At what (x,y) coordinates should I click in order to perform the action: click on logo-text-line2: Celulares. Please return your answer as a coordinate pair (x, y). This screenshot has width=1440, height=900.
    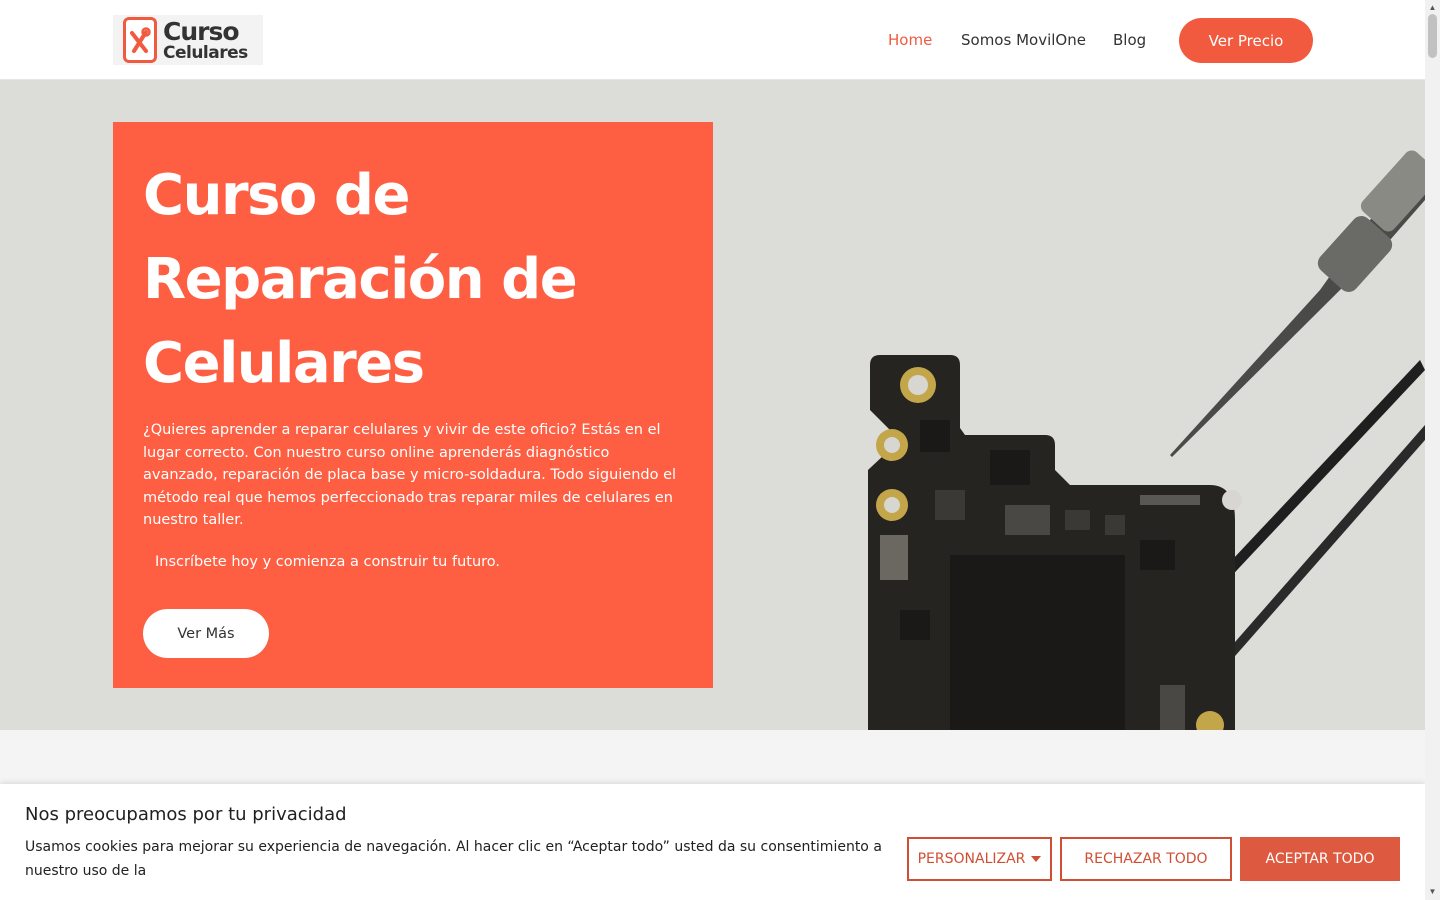
    Looking at the image, I should click on (205, 52).